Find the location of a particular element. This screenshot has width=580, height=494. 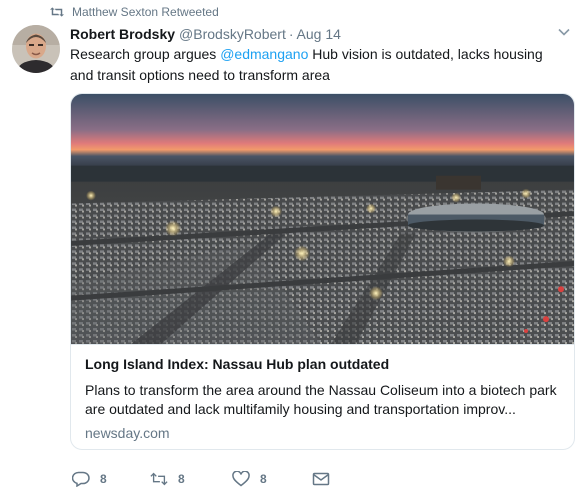

card-domain: newsday.com is located at coordinates (127, 433).